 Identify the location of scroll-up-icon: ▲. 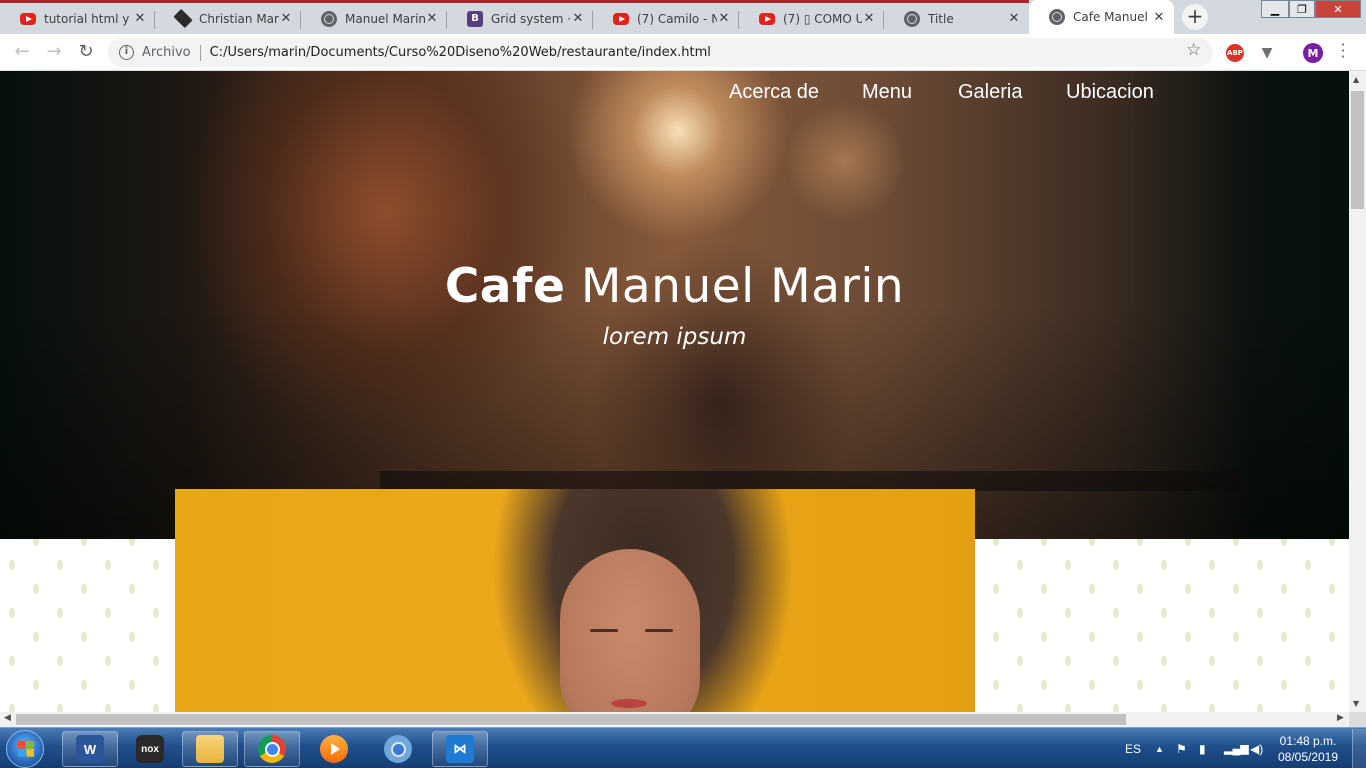
(1356, 79).